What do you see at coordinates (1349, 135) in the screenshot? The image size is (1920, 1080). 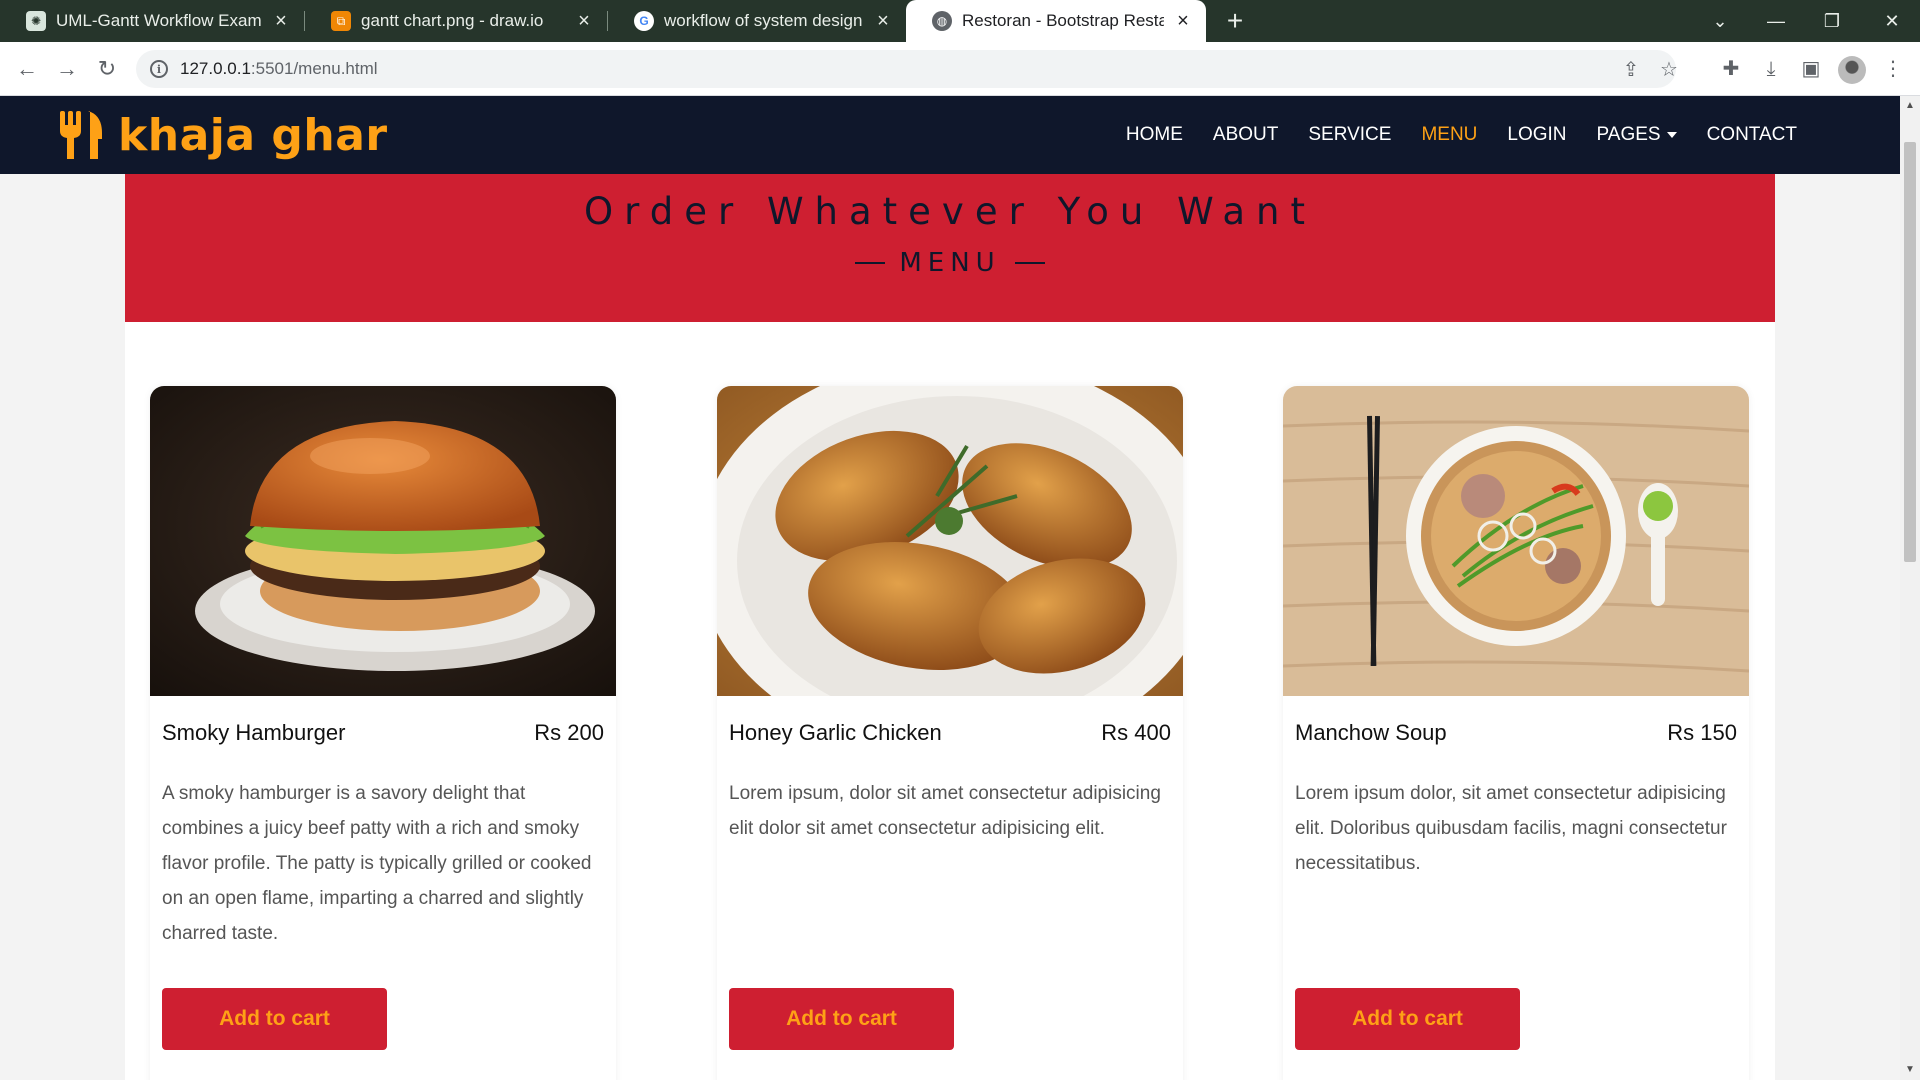 I see `nav-service: SERVICE` at bounding box center [1349, 135].